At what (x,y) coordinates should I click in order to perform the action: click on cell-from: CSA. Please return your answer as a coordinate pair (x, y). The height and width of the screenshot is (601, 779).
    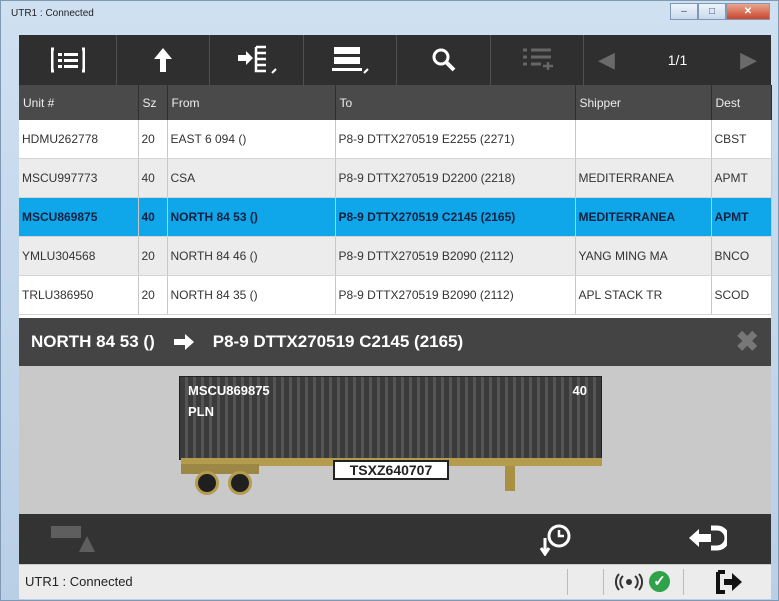
    Looking at the image, I should click on (251, 178).